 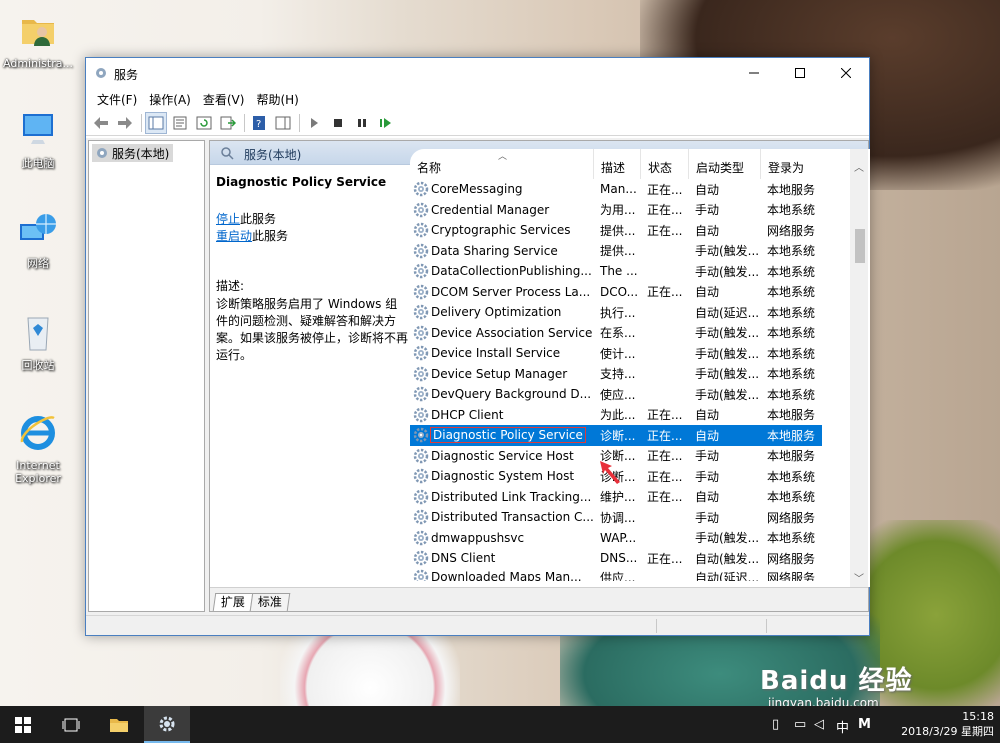 What do you see at coordinates (234, 236) in the screenshot?
I see `restart-service-link: 重启动` at bounding box center [234, 236].